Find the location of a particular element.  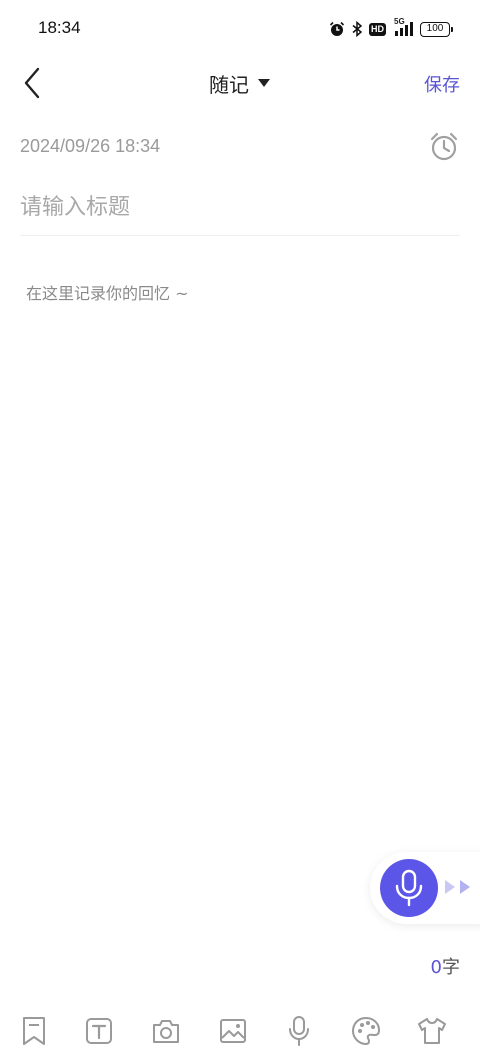

voice-button is located at coordinates (299, 1031).